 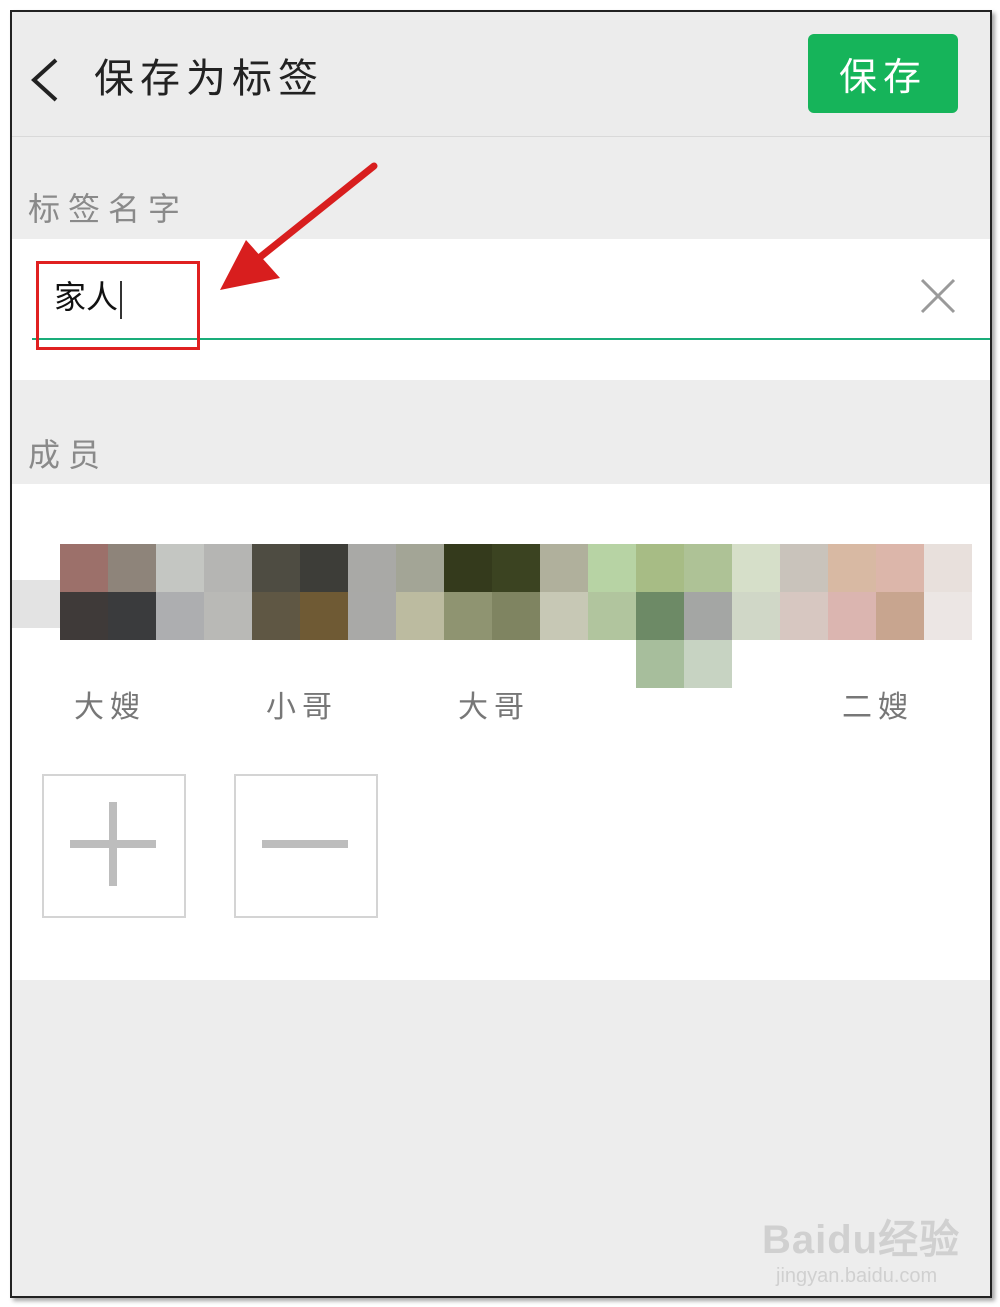 What do you see at coordinates (861, 1240) in the screenshot?
I see `watermark-main: Baidu经验` at bounding box center [861, 1240].